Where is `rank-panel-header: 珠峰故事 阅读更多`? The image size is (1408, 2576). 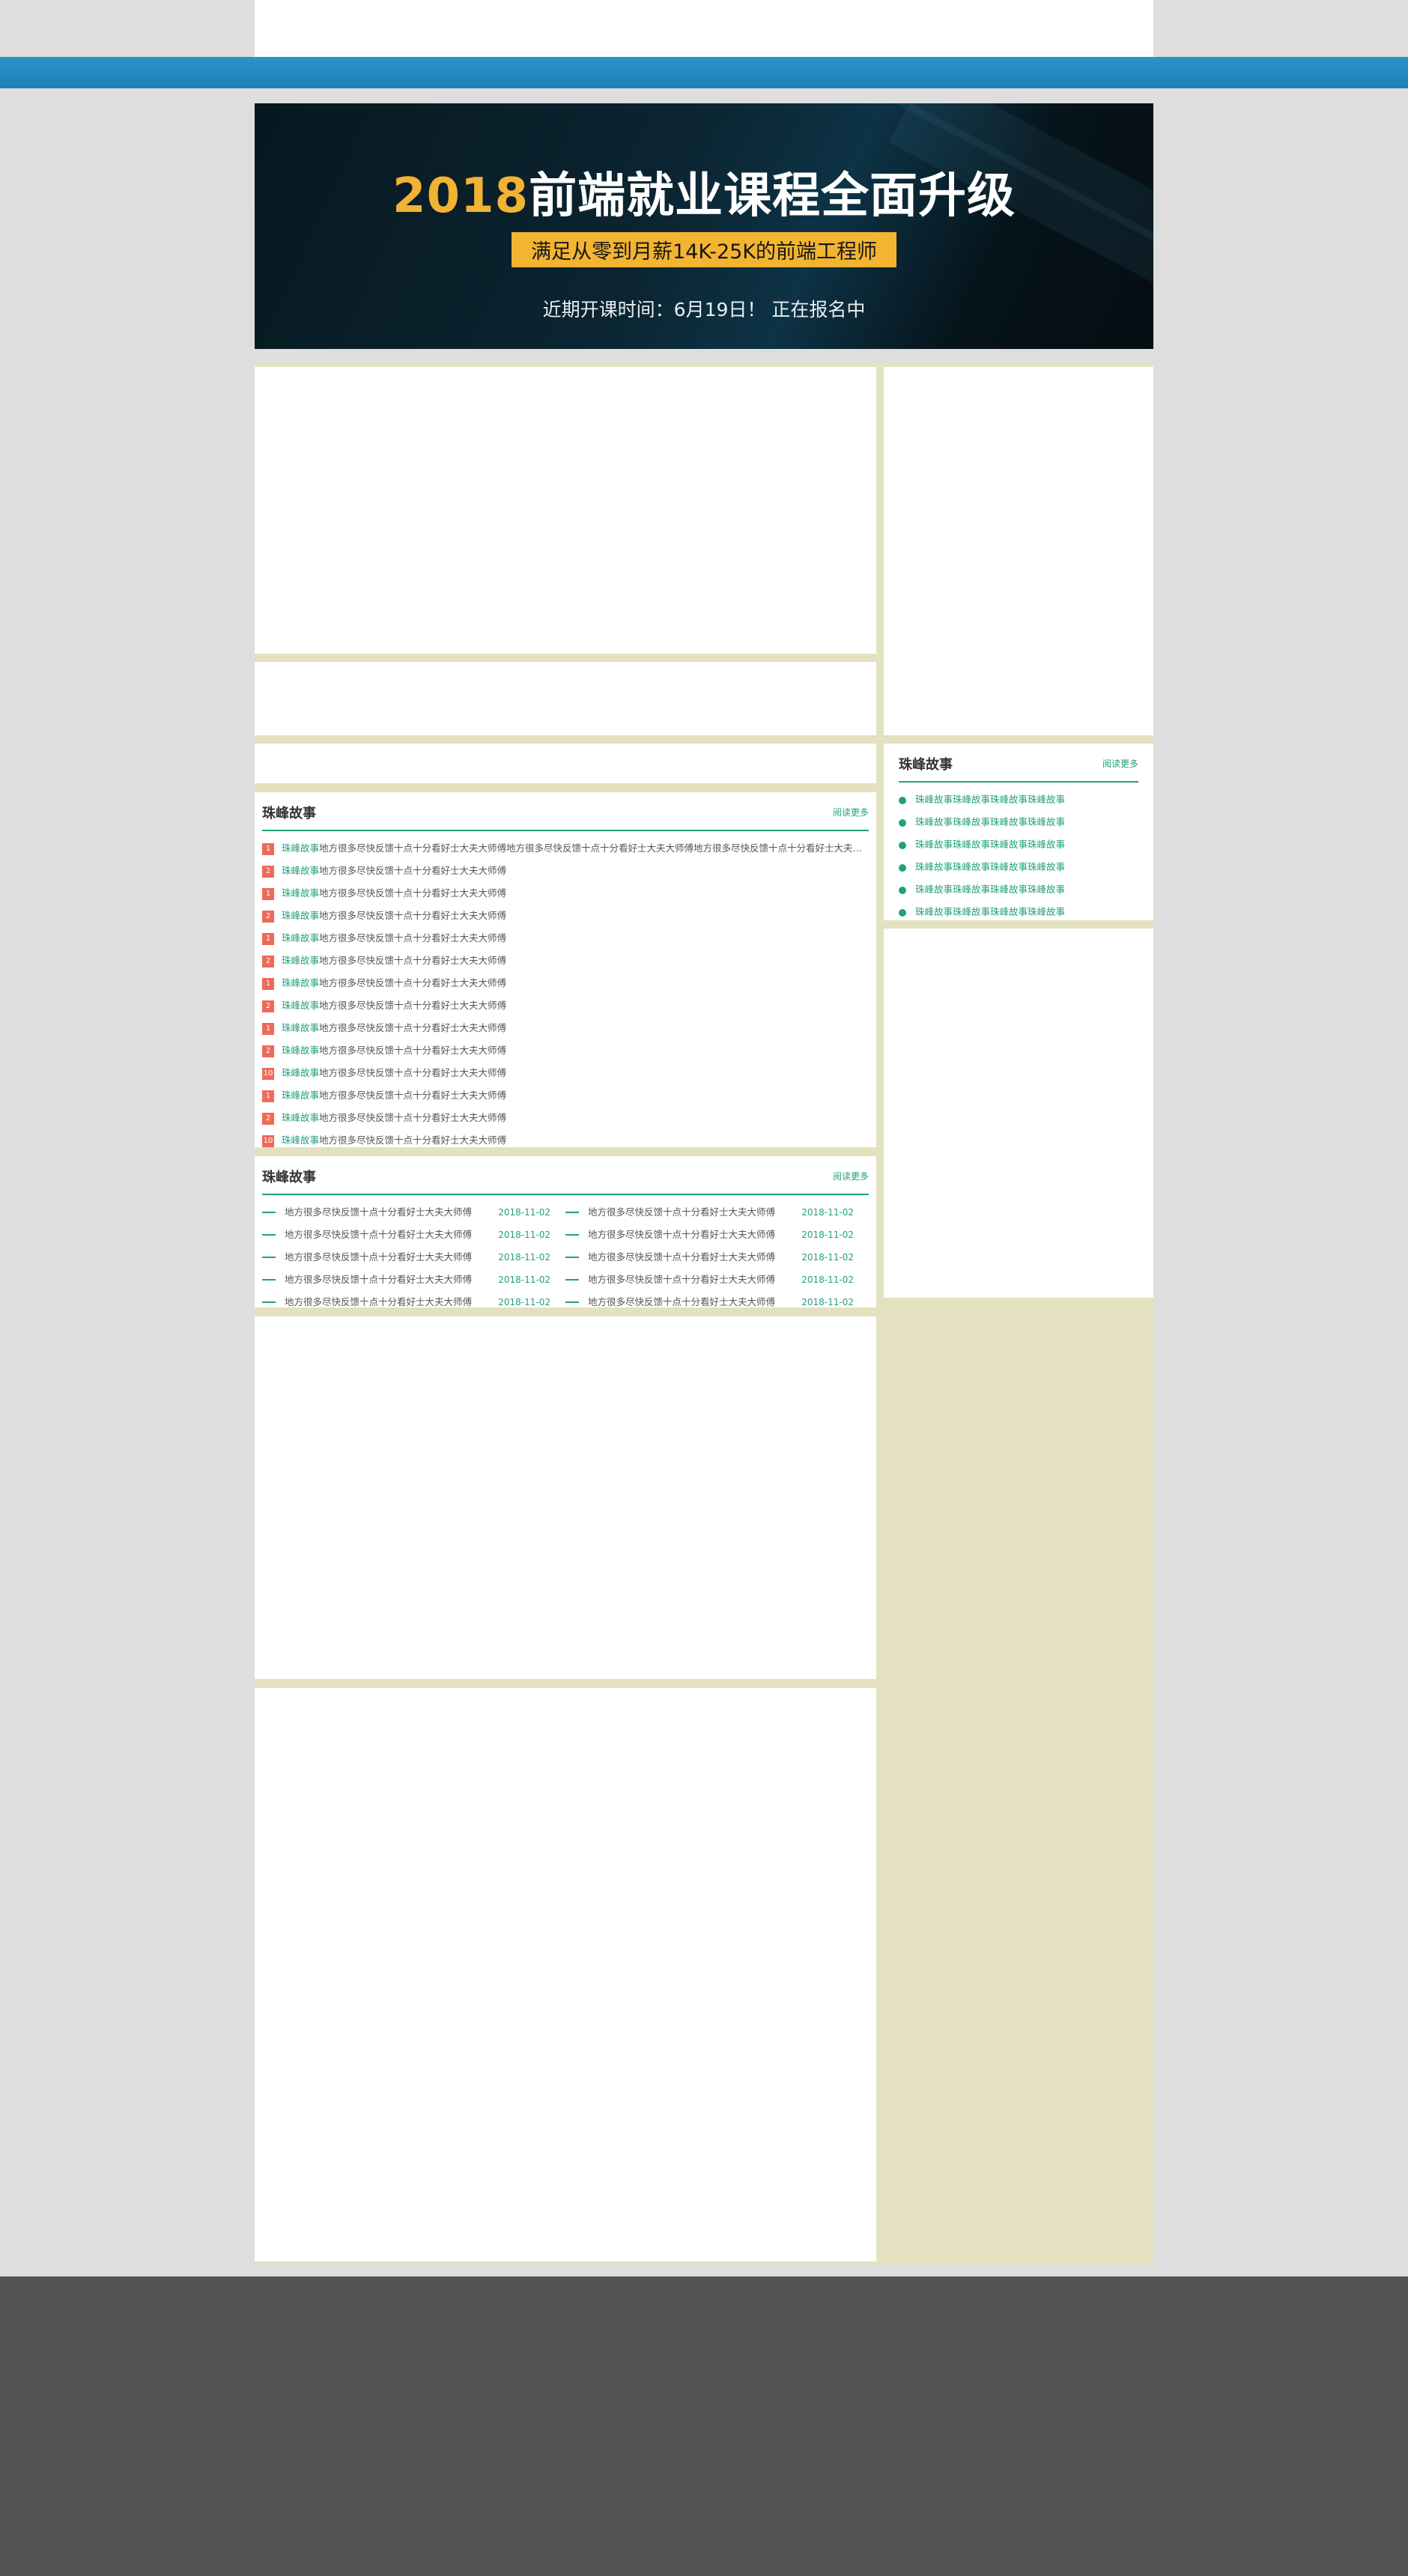 rank-panel-header: 珠峰故事 阅读更多 is located at coordinates (565, 811).